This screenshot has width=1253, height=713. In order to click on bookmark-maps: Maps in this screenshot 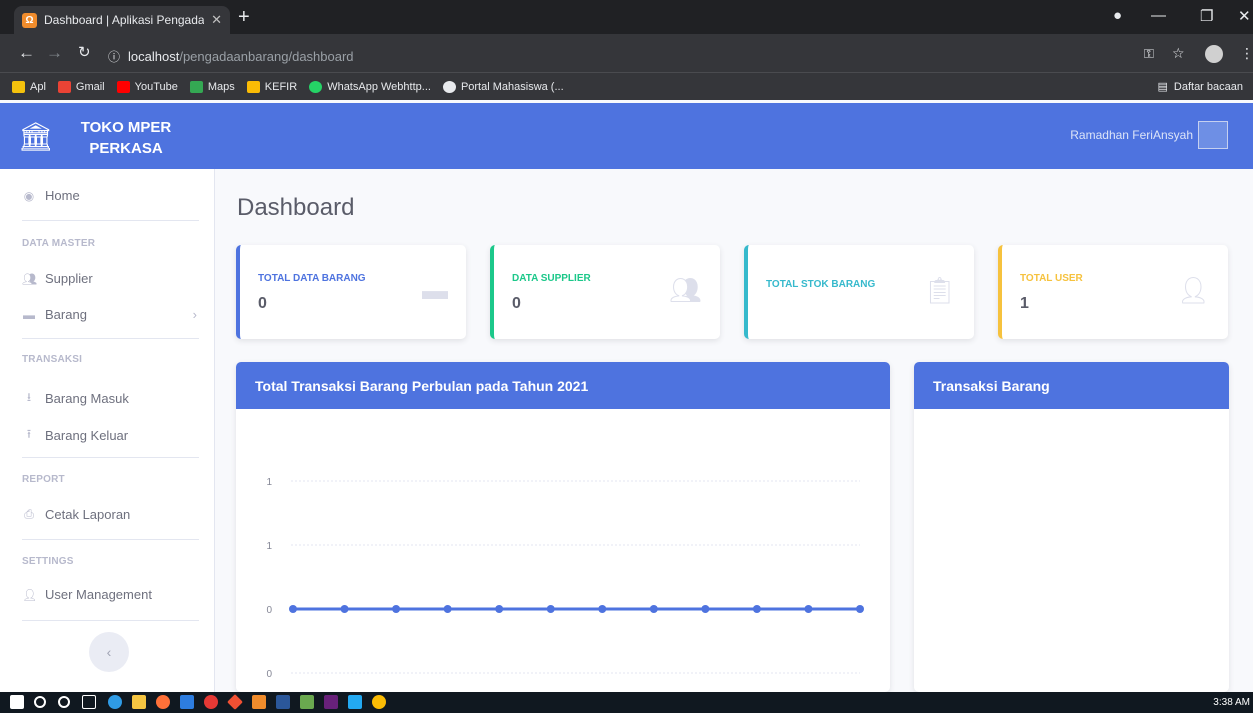, I will do `click(212, 86)`.